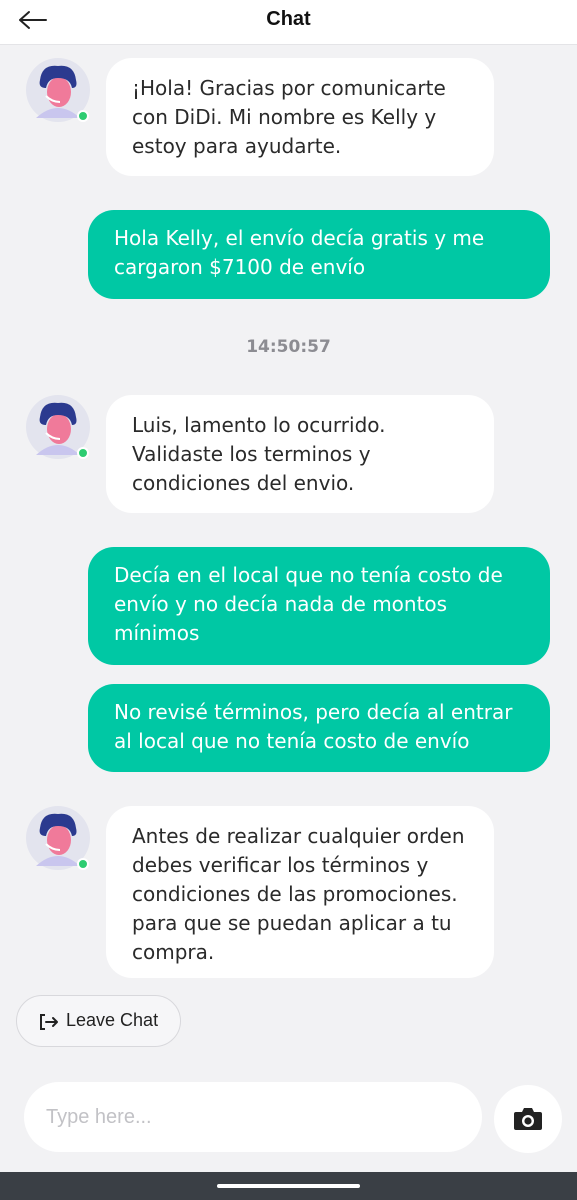 The image size is (577, 1200). I want to click on chat-header: Chat, so click(288, 22).